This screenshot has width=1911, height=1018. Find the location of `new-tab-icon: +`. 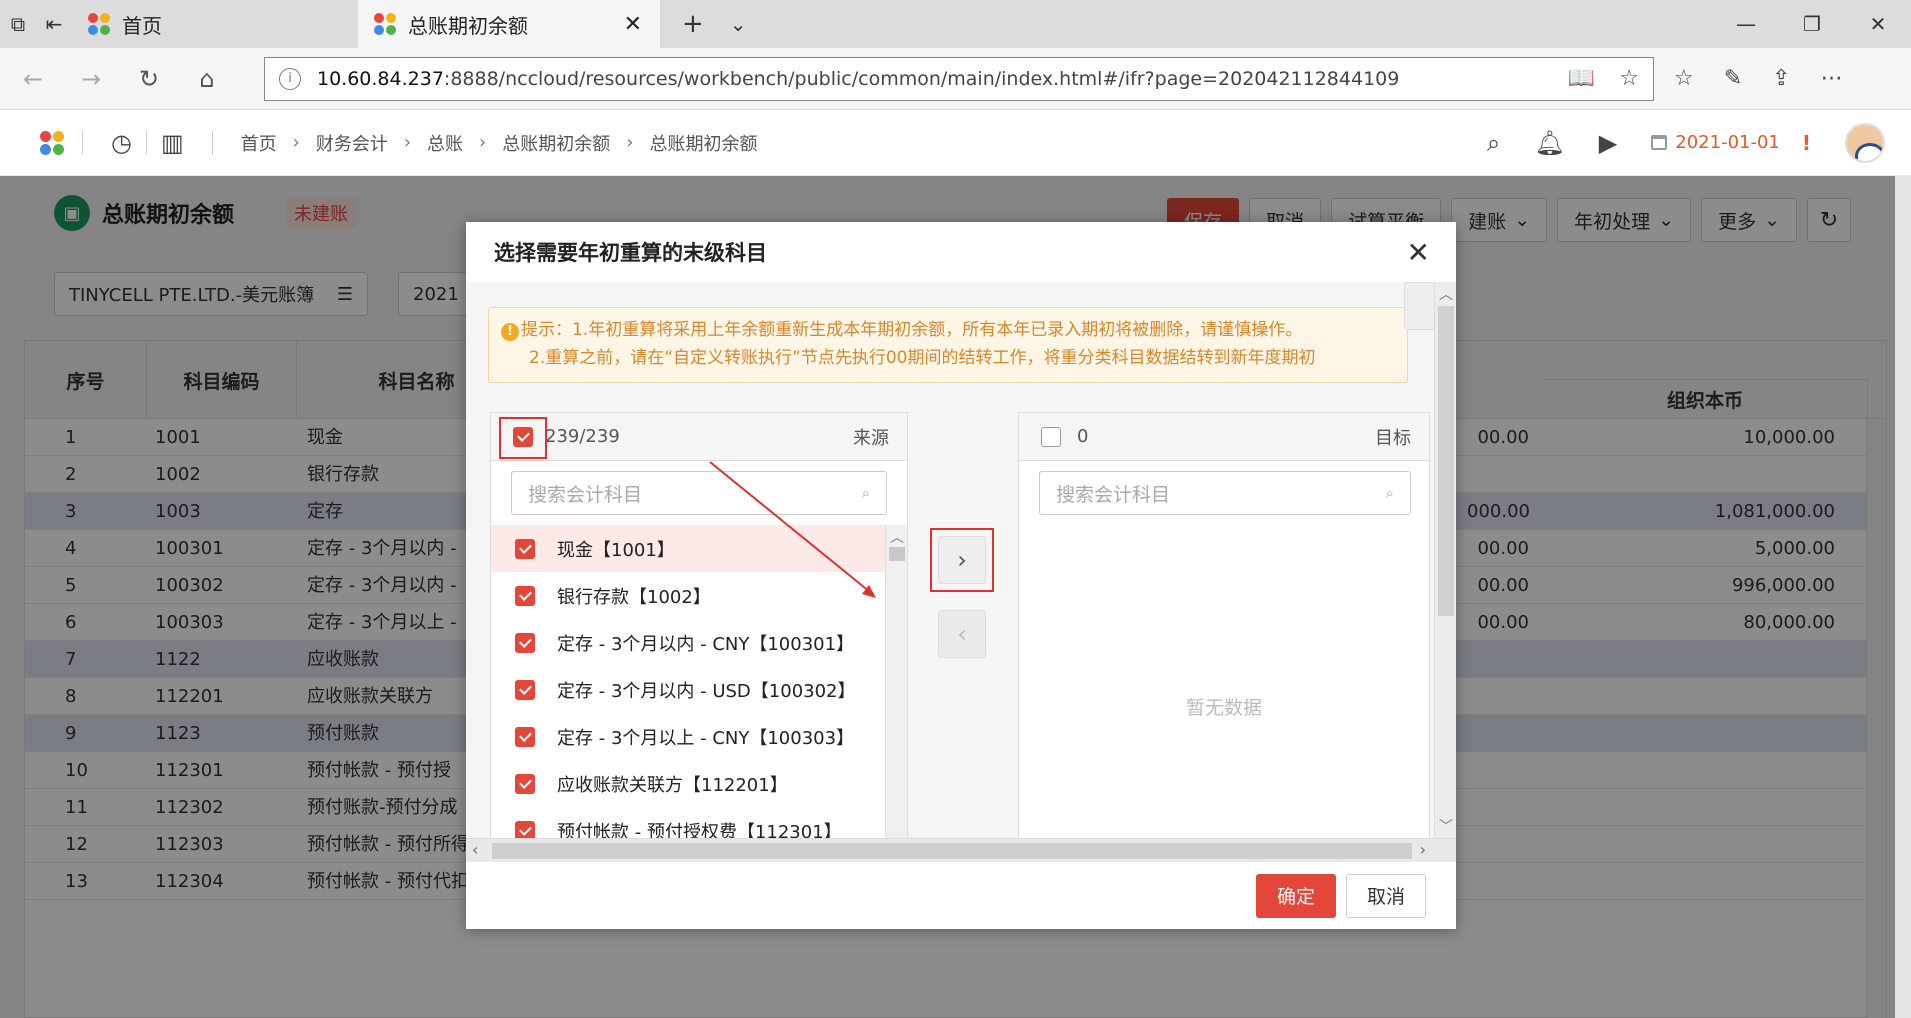

new-tab-icon: + is located at coordinates (693, 24).